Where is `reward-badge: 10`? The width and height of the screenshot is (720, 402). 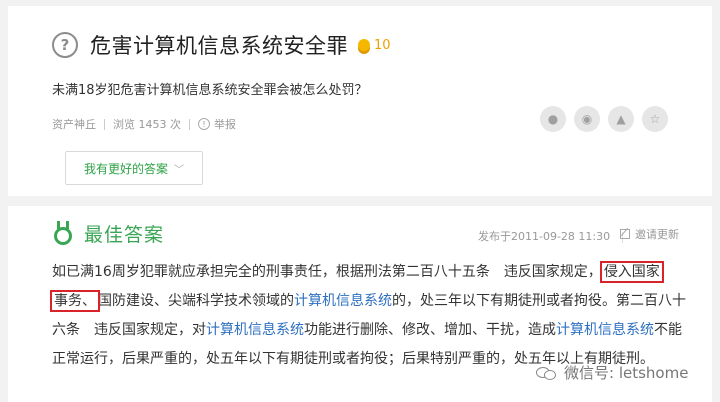 reward-badge: 10 is located at coordinates (374, 45).